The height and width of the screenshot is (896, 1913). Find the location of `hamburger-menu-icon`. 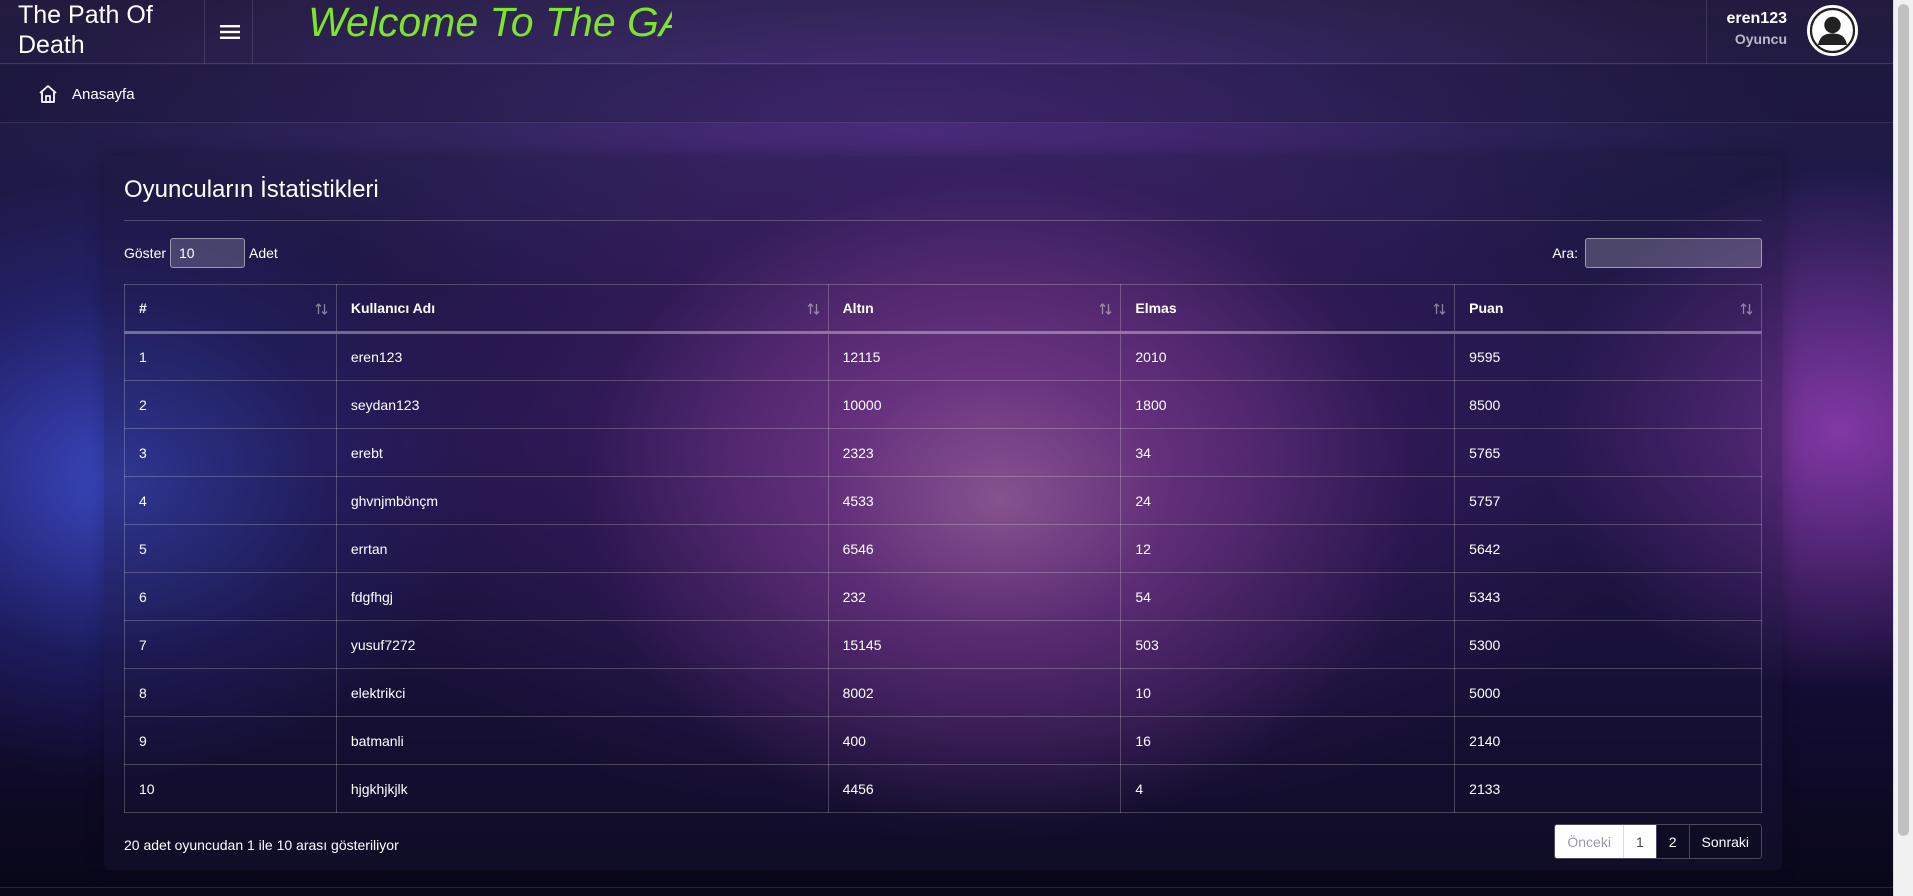

hamburger-menu-icon is located at coordinates (229, 32).